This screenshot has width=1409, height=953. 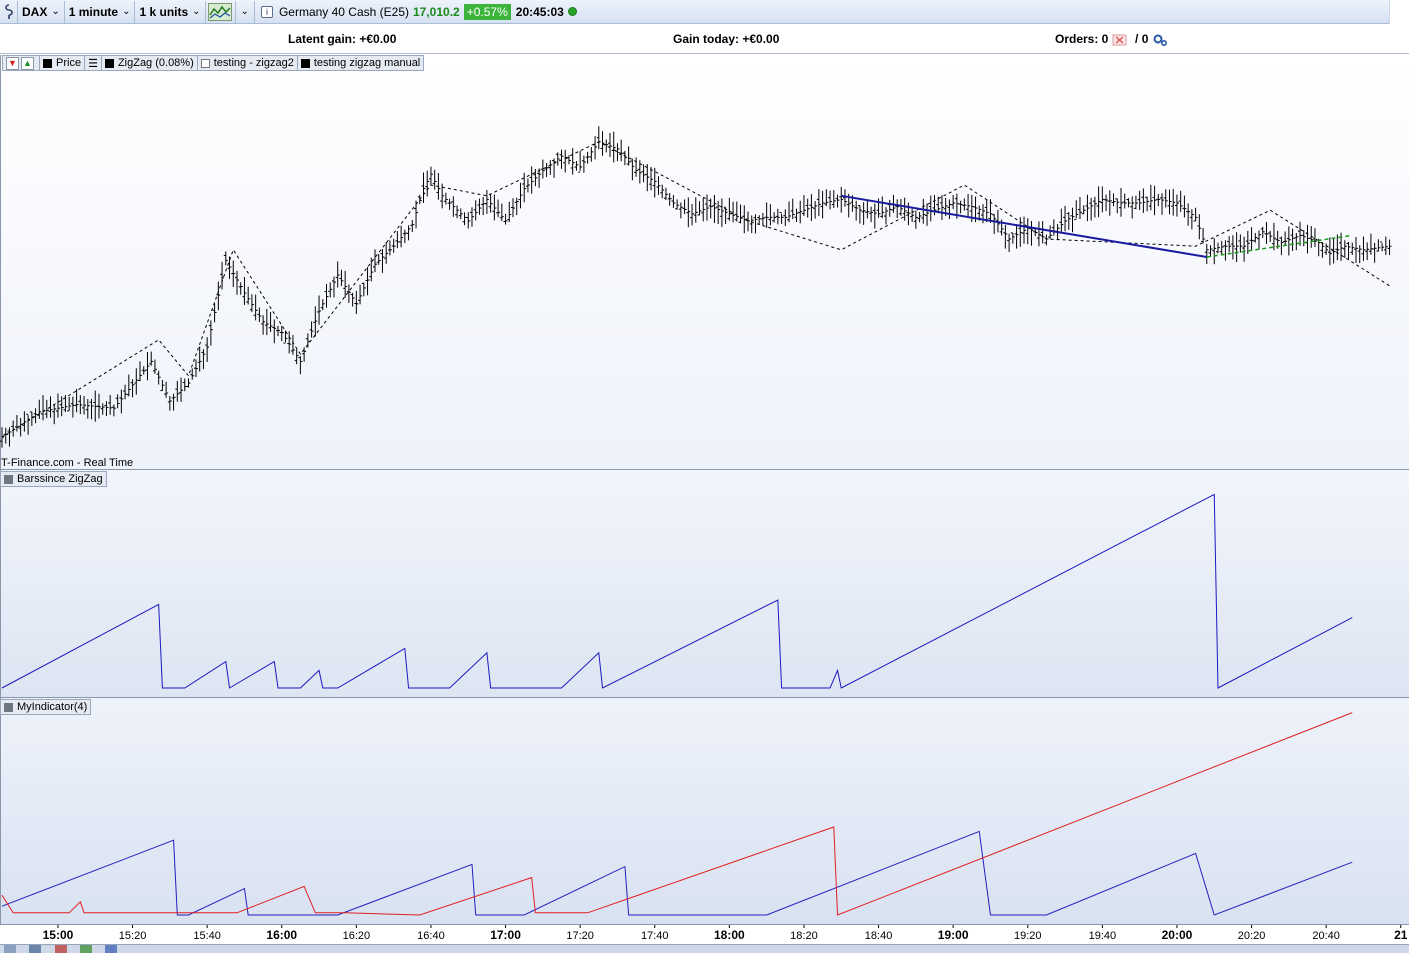 I want to click on time-label: 16:20, so click(x=357, y=936).